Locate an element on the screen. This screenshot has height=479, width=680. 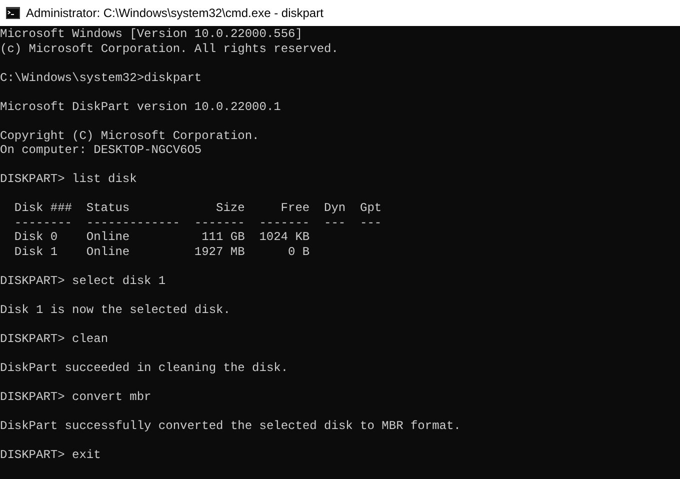
console-line: DiskPart succeeded in cleaning the disk. is located at coordinates (144, 367).